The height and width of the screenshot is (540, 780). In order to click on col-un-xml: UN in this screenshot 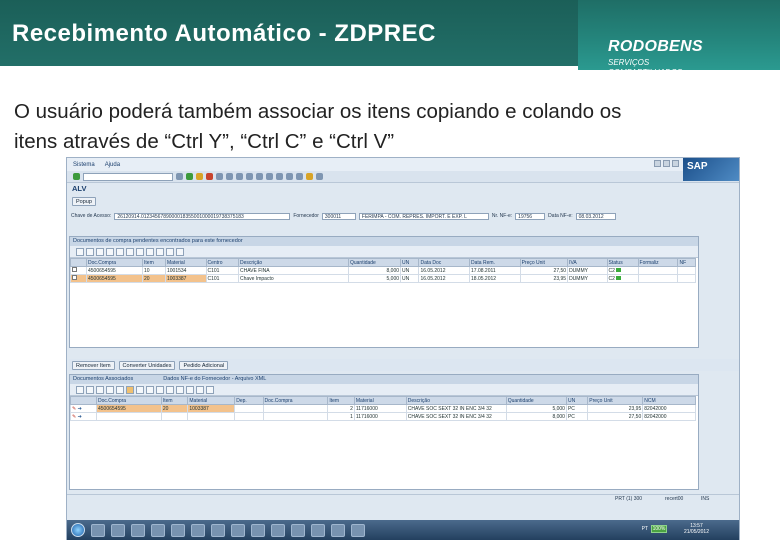, I will do `click(577, 400)`.